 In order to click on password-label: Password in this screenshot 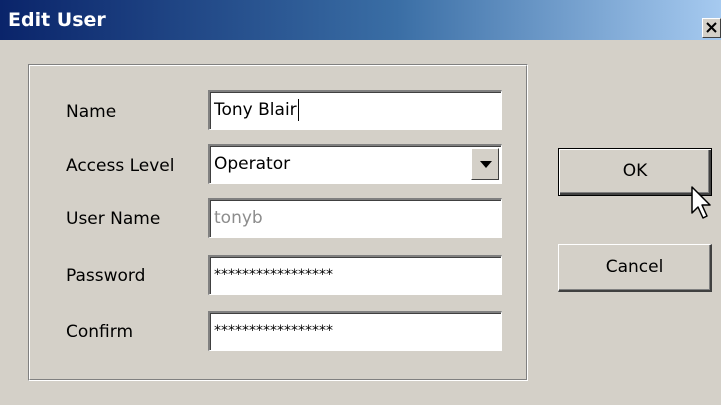, I will do `click(106, 276)`.